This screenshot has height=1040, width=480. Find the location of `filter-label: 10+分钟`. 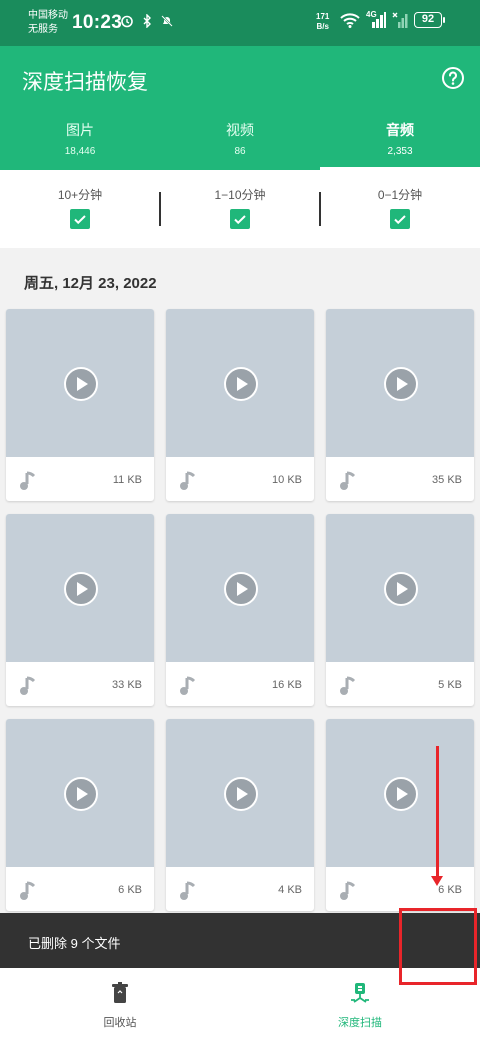

filter-label: 10+分钟 is located at coordinates (80, 195).